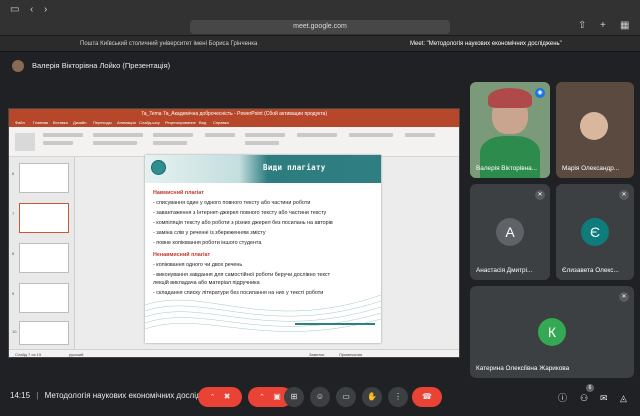 This screenshot has width=640, height=416. I want to click on ppt-tab: Вид, so click(203, 122).